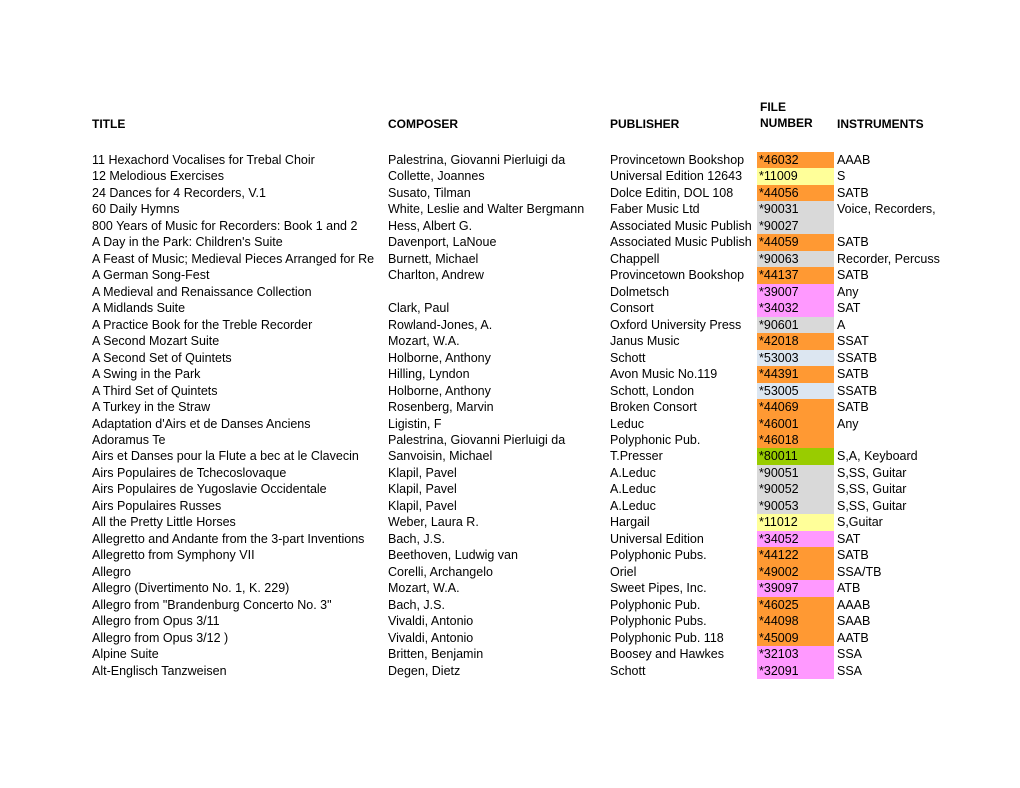 This screenshot has width=1020, height=788. What do you see at coordinates (849, 308) in the screenshot?
I see `instruments-cell: SAT` at bounding box center [849, 308].